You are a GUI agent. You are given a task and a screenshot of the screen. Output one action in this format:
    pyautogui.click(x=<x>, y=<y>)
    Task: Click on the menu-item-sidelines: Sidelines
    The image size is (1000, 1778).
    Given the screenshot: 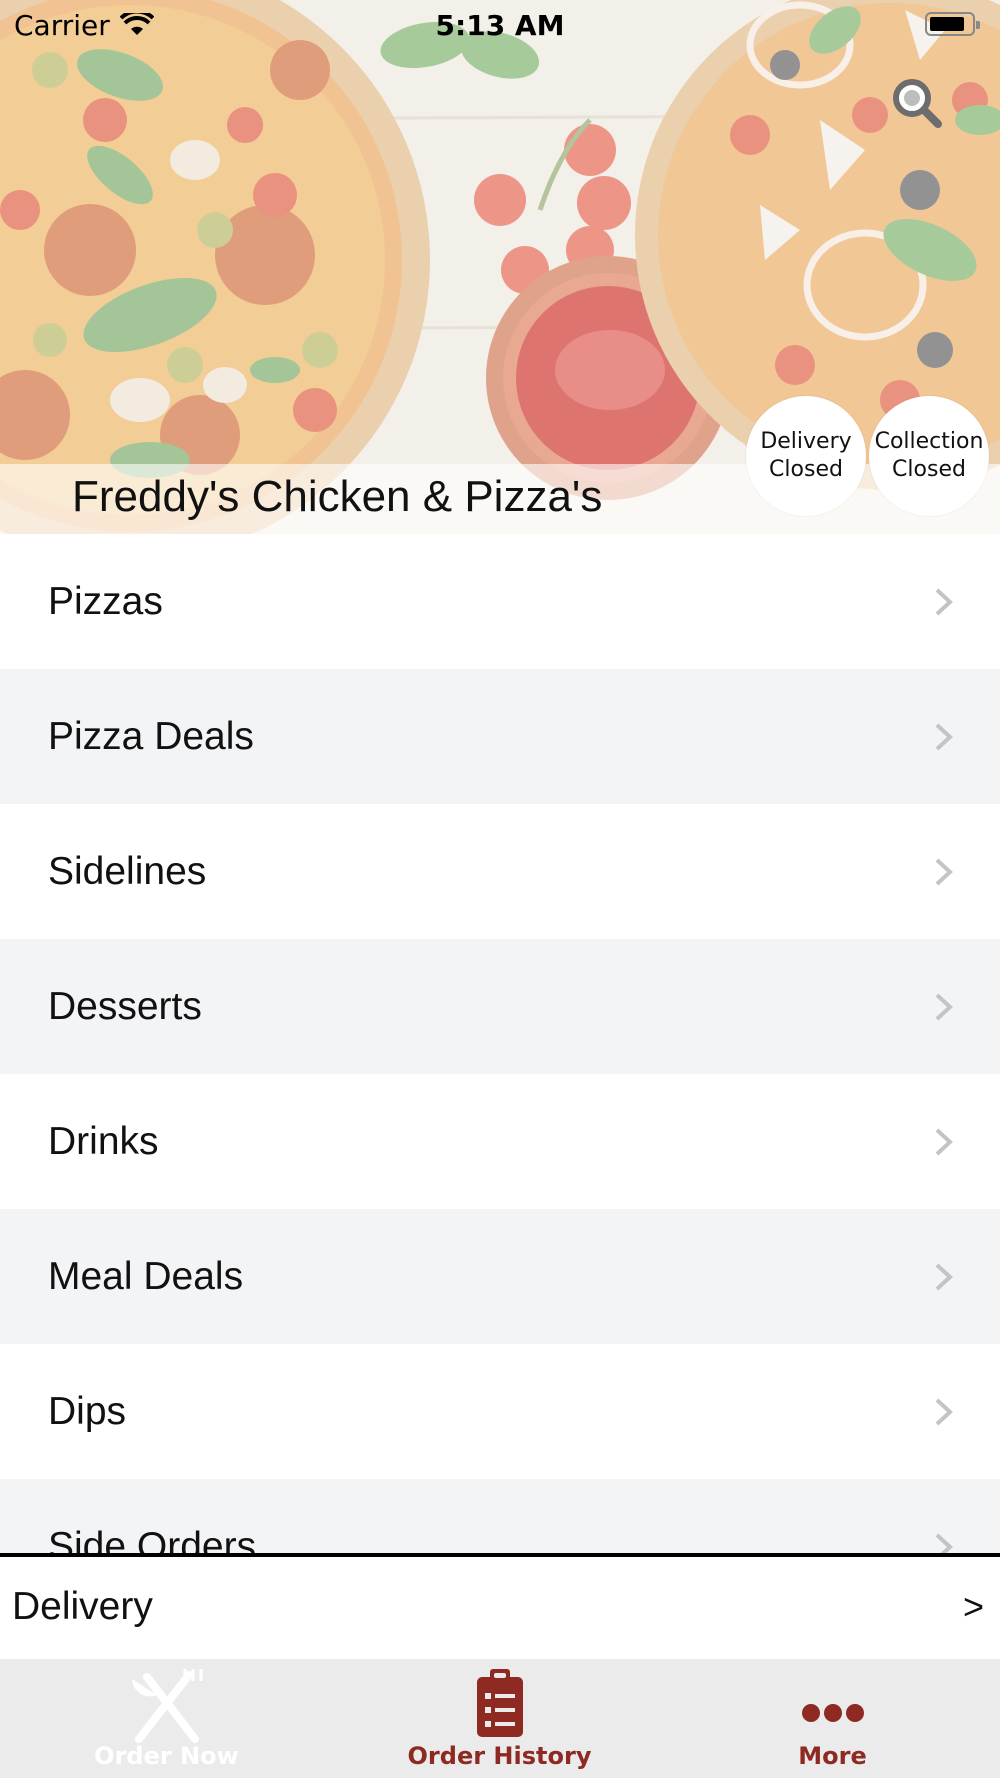 What is the action you would take?
    pyautogui.click(x=500, y=871)
    